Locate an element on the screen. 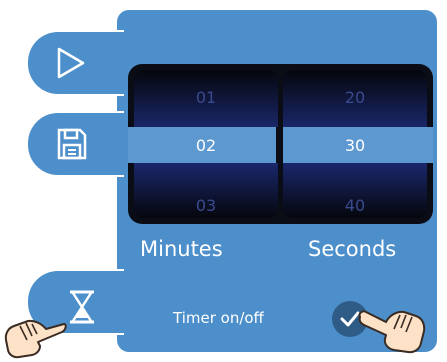 The image size is (447, 362). seconds-prev-value: 20 is located at coordinates (355, 97).